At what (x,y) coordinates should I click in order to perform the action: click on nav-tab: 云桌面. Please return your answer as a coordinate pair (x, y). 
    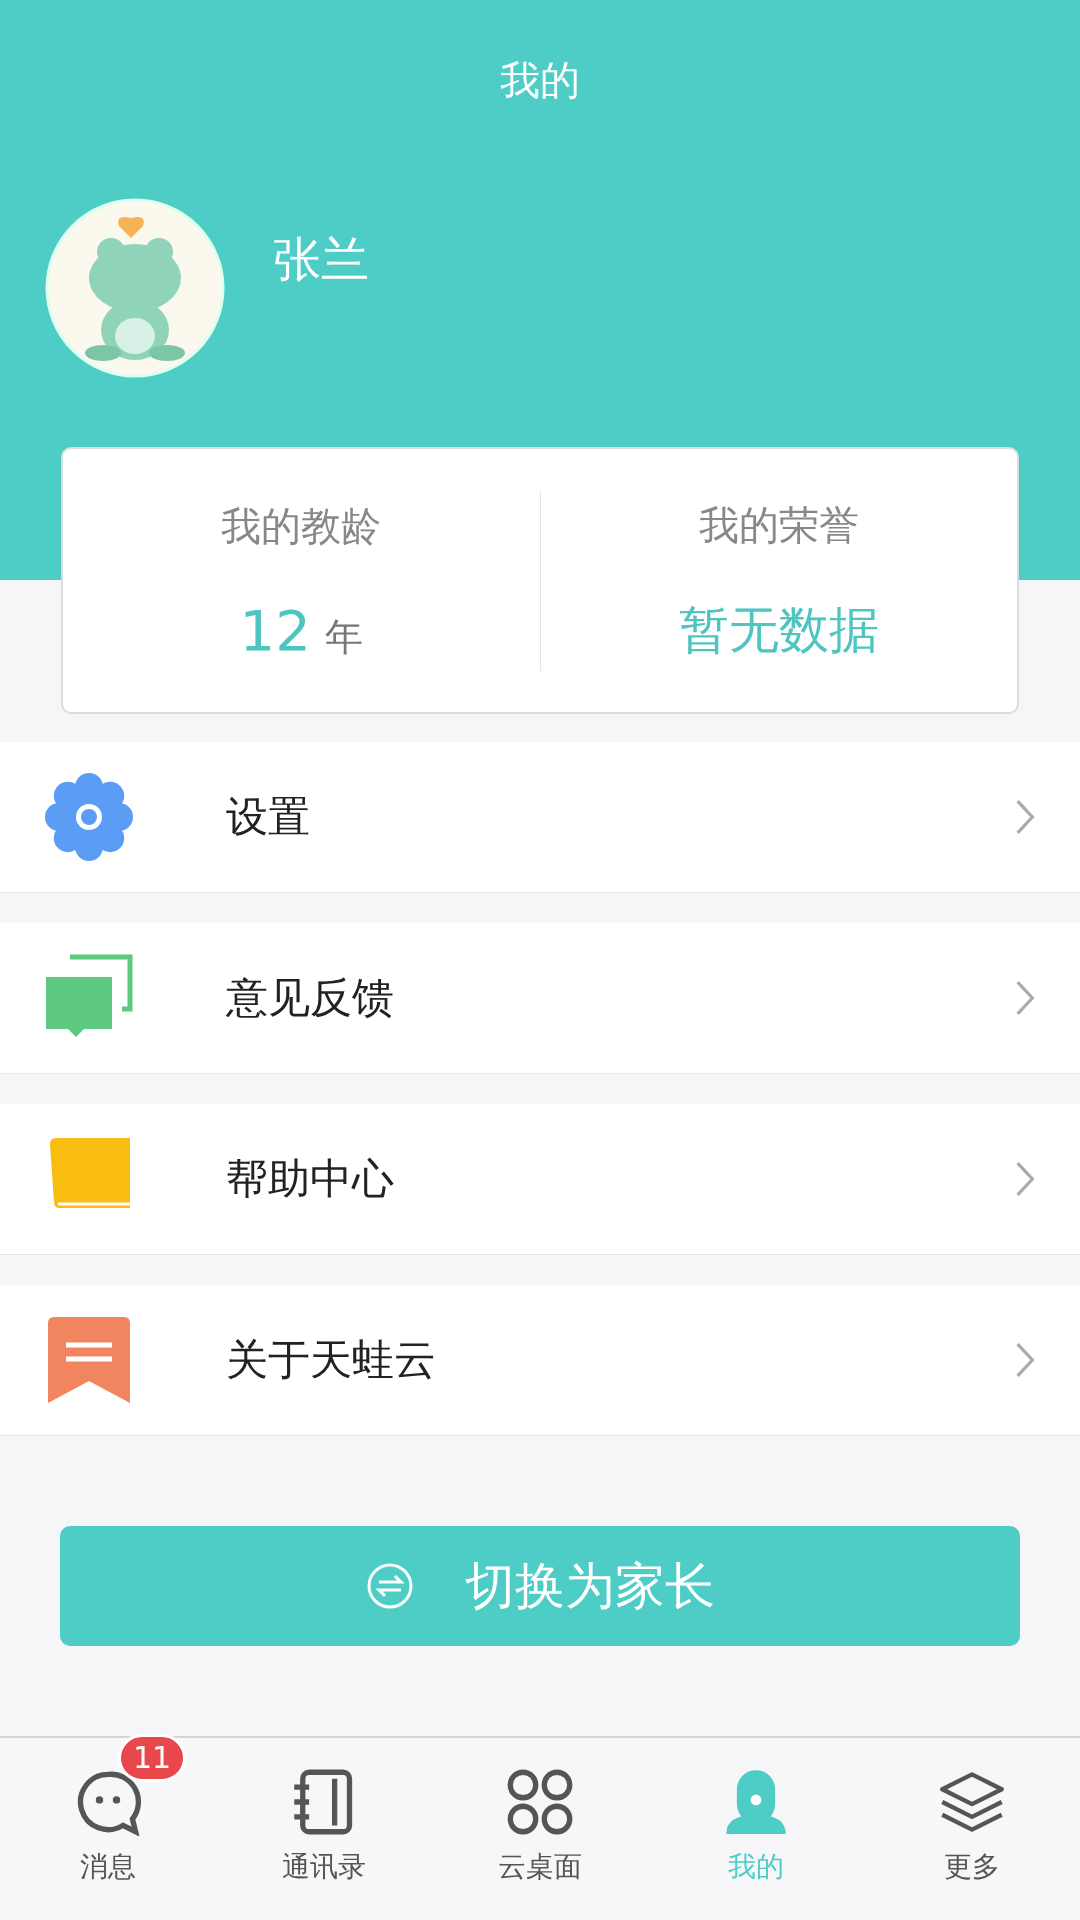
    Looking at the image, I should click on (540, 1829).